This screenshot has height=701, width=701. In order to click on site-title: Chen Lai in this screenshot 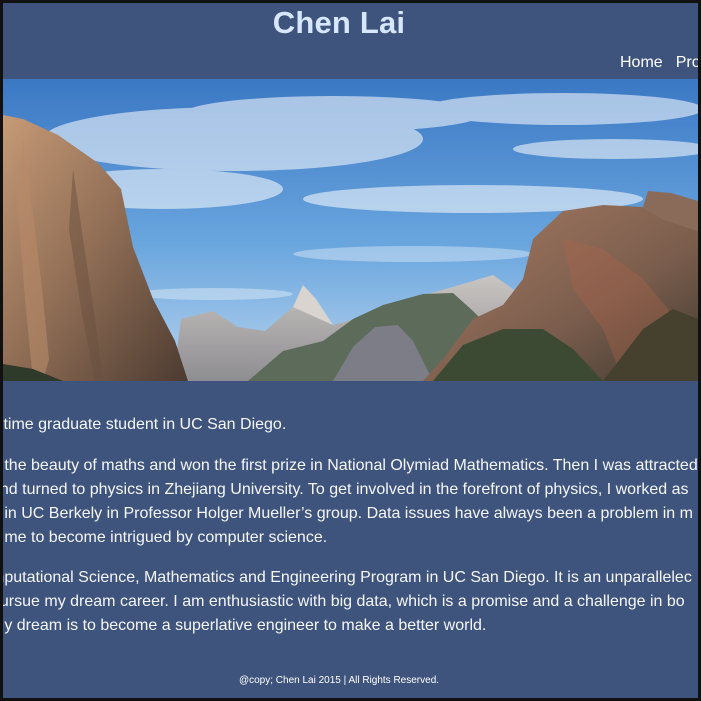, I will do `click(339, 22)`.